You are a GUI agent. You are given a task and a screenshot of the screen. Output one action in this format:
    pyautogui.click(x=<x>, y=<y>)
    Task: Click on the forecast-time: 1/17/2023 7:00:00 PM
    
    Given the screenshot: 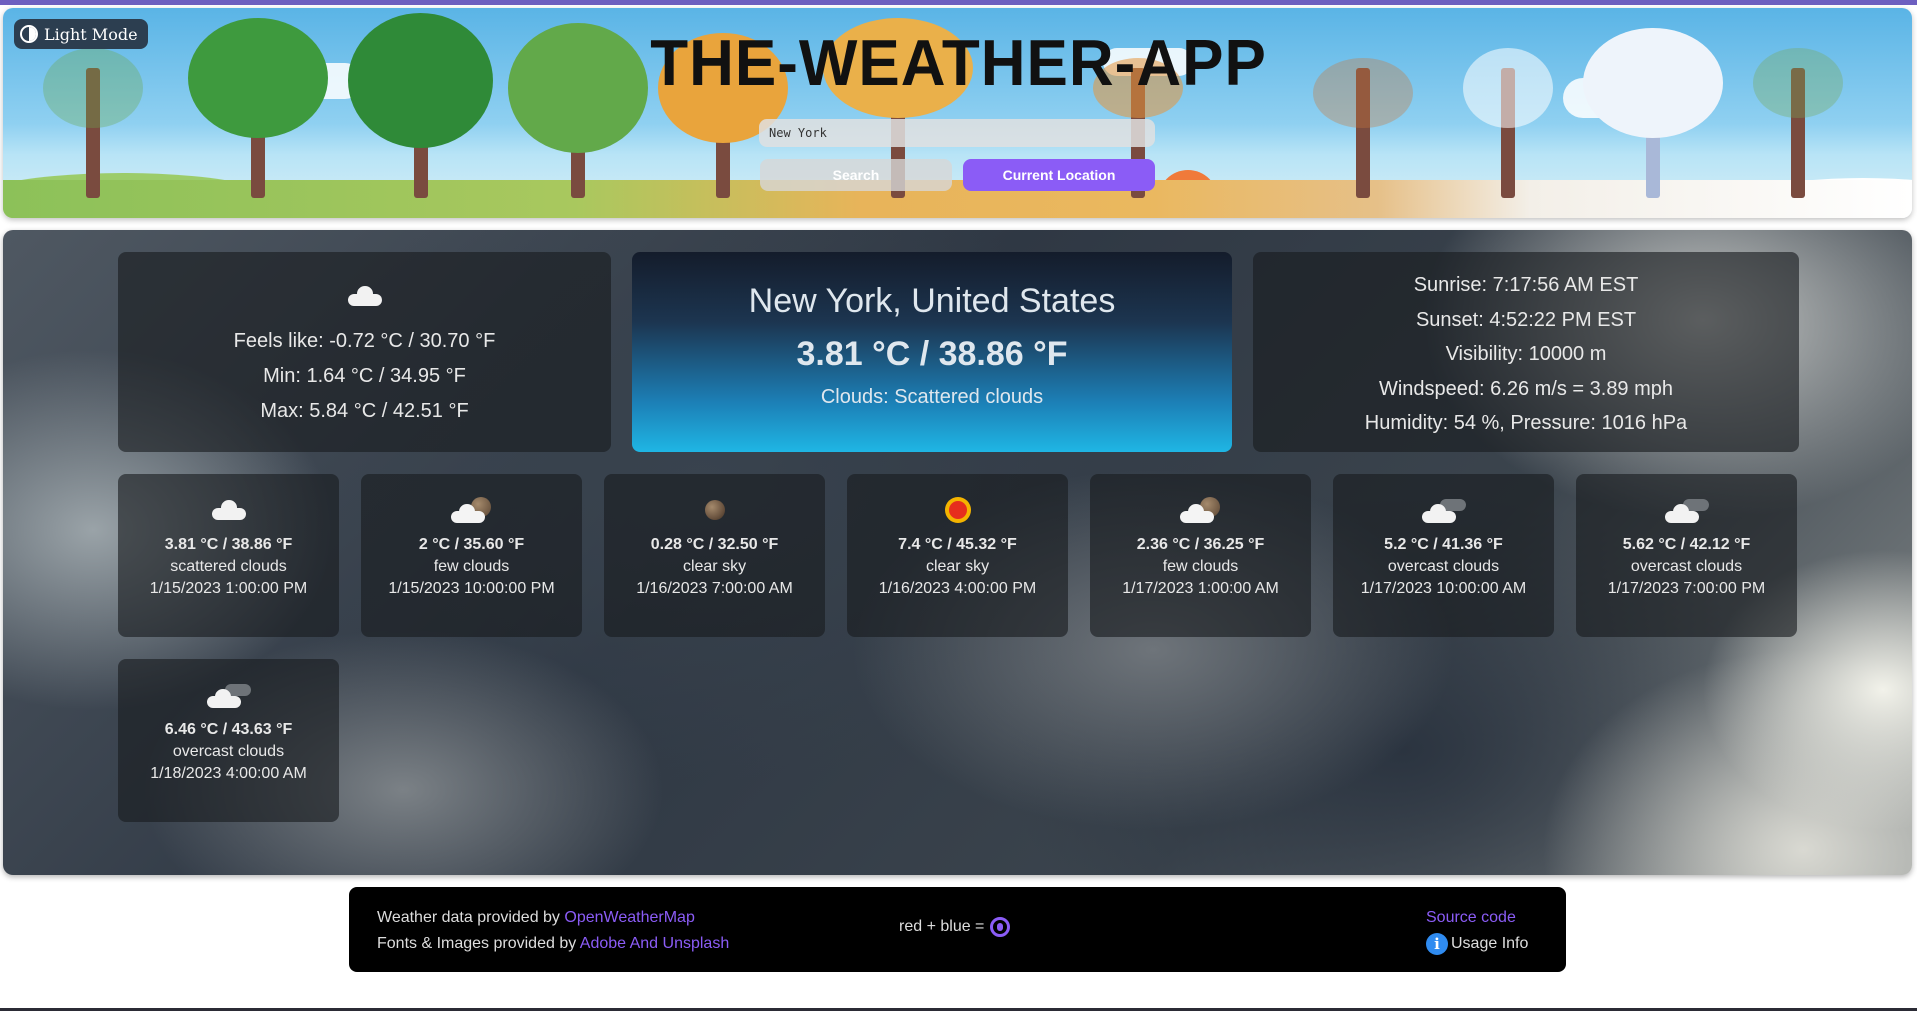 What is the action you would take?
    pyautogui.click(x=1686, y=588)
    